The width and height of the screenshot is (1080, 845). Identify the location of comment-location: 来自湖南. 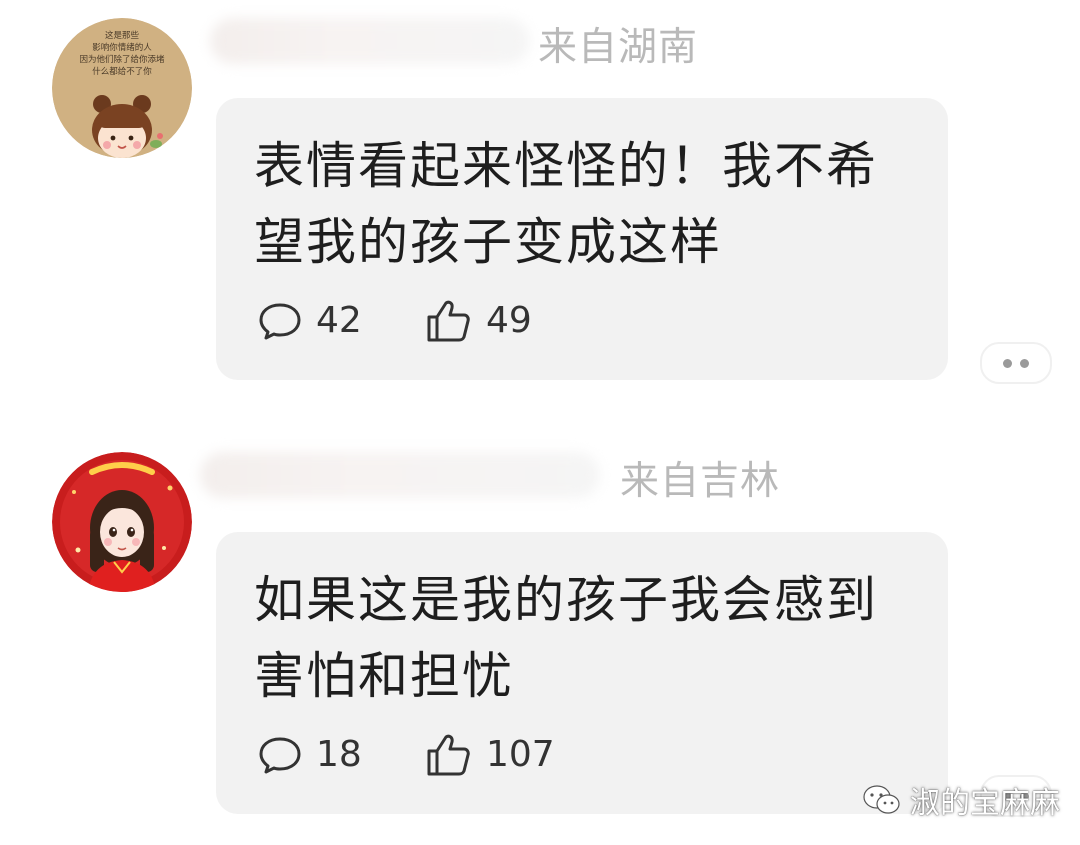
(618, 47).